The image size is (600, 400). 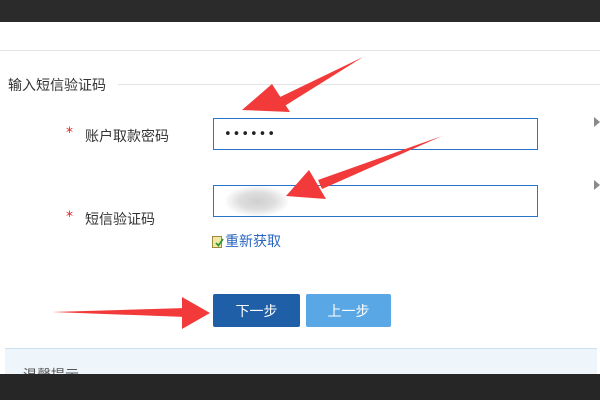 What do you see at coordinates (375, 134) in the screenshot?
I see `password-input` at bounding box center [375, 134].